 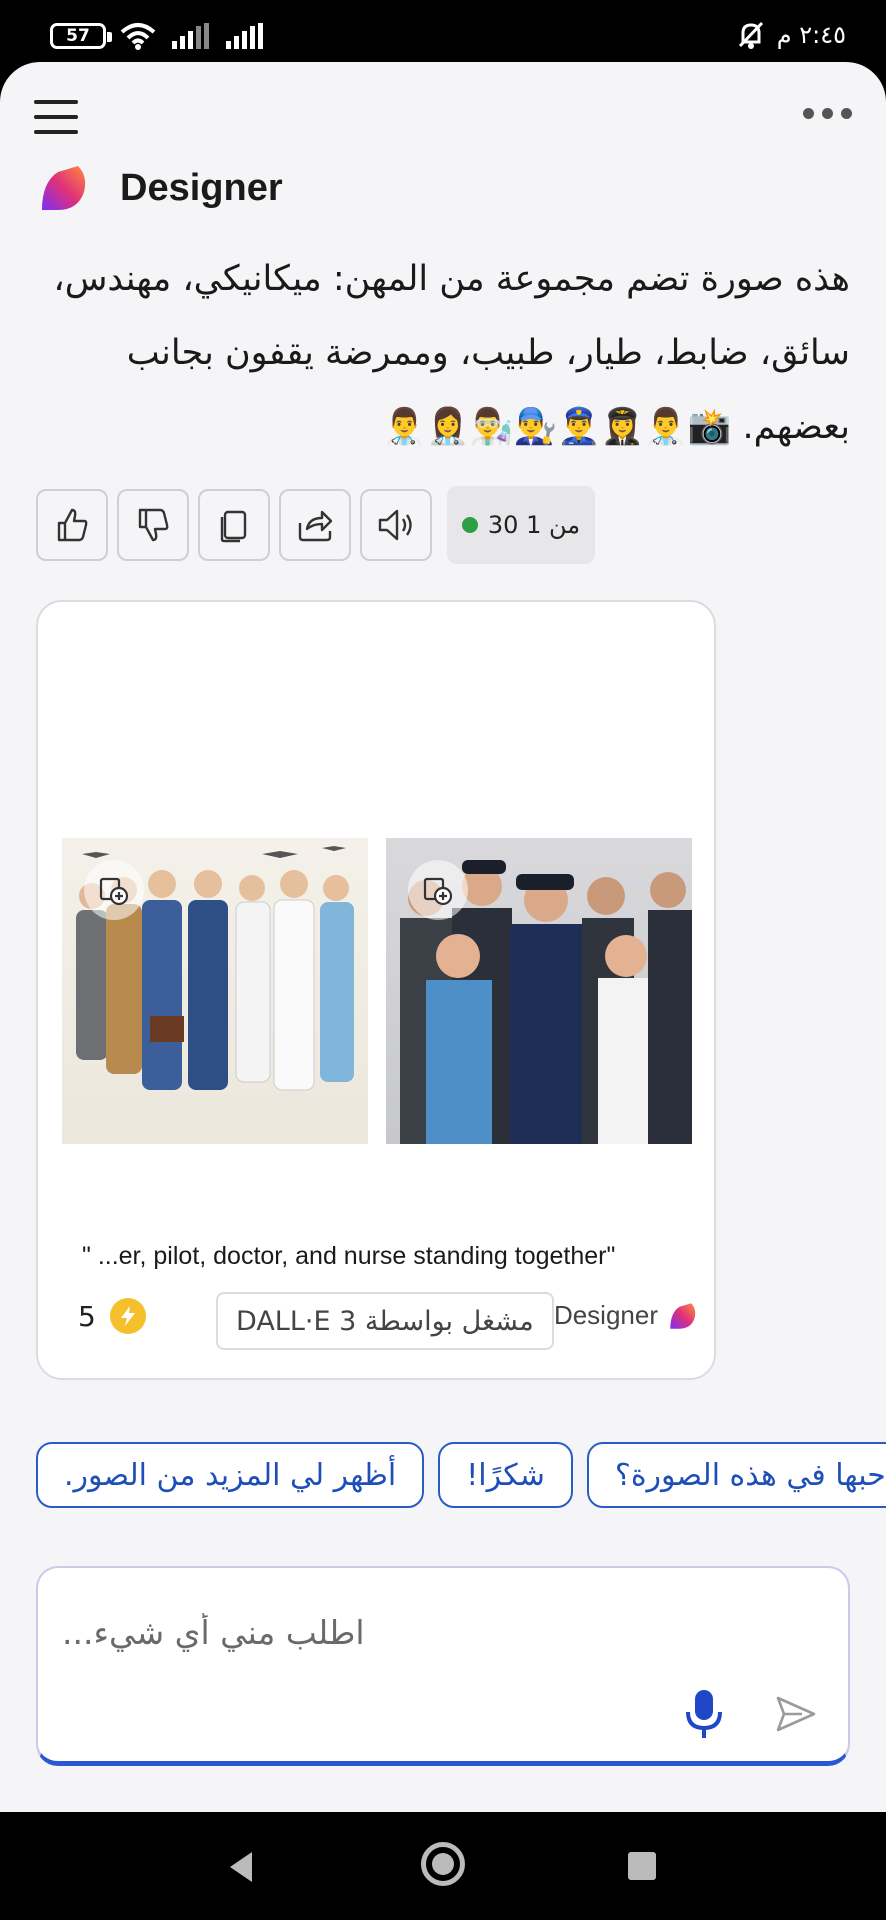 I want to click on counter-text: 30 من 1, so click(x=534, y=525).